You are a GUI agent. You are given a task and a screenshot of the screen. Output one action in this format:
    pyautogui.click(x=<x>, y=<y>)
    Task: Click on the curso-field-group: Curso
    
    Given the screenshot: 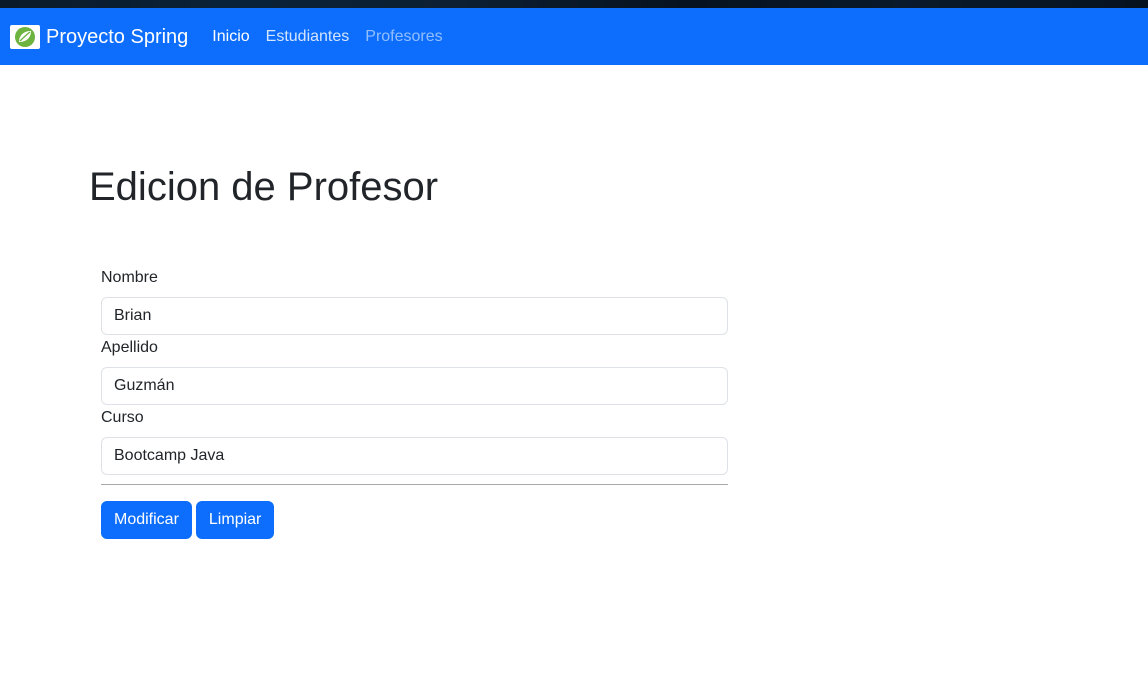 What is the action you would take?
    pyautogui.click(x=414, y=443)
    